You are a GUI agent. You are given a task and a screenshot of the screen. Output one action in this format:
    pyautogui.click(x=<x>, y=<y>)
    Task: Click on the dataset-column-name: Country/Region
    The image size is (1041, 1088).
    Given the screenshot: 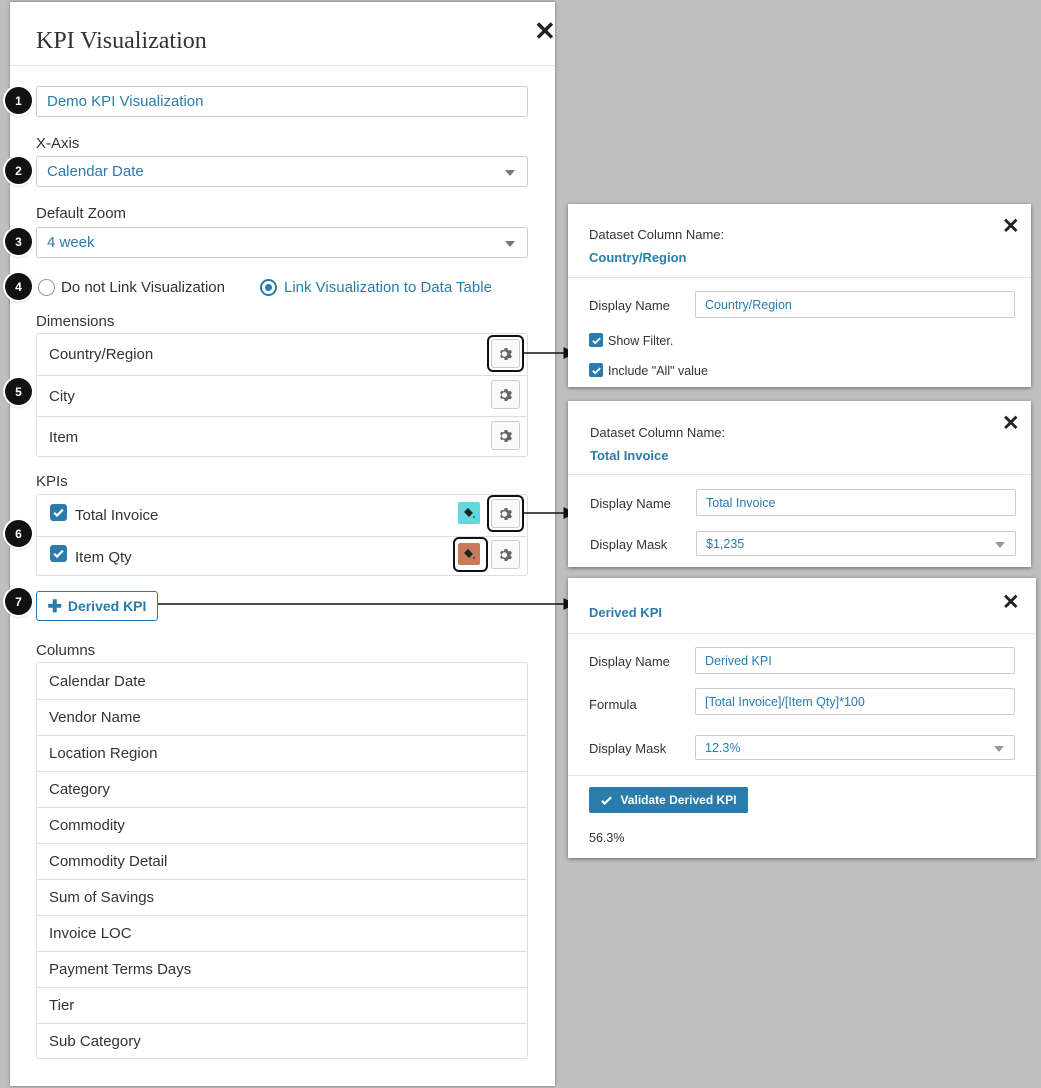 What is the action you would take?
    pyautogui.click(x=638, y=257)
    